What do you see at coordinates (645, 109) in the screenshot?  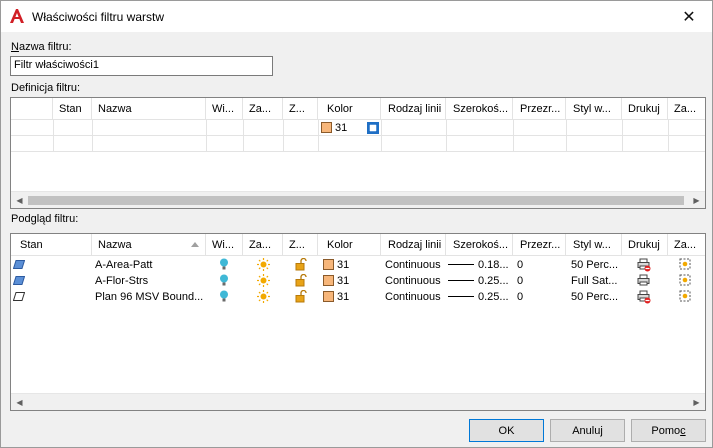 I see `def-col-plot: Drukuj` at bounding box center [645, 109].